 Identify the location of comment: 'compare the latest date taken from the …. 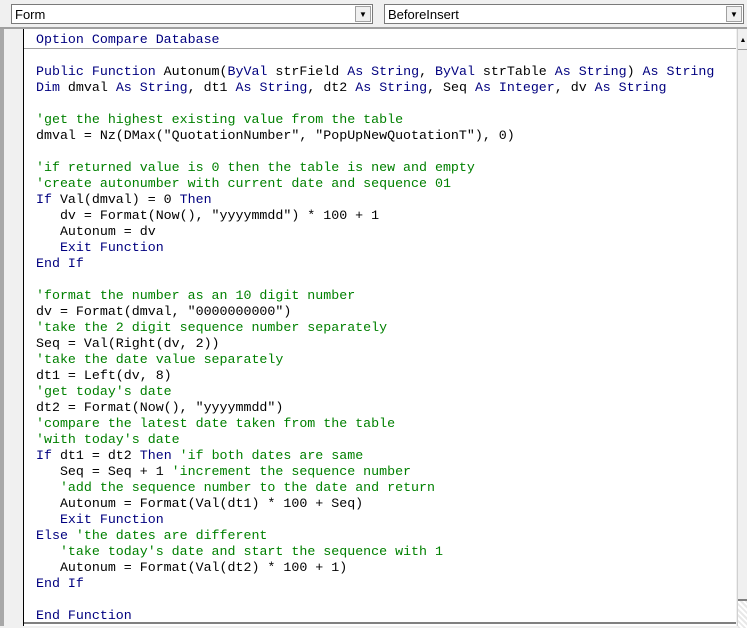
(216, 423).